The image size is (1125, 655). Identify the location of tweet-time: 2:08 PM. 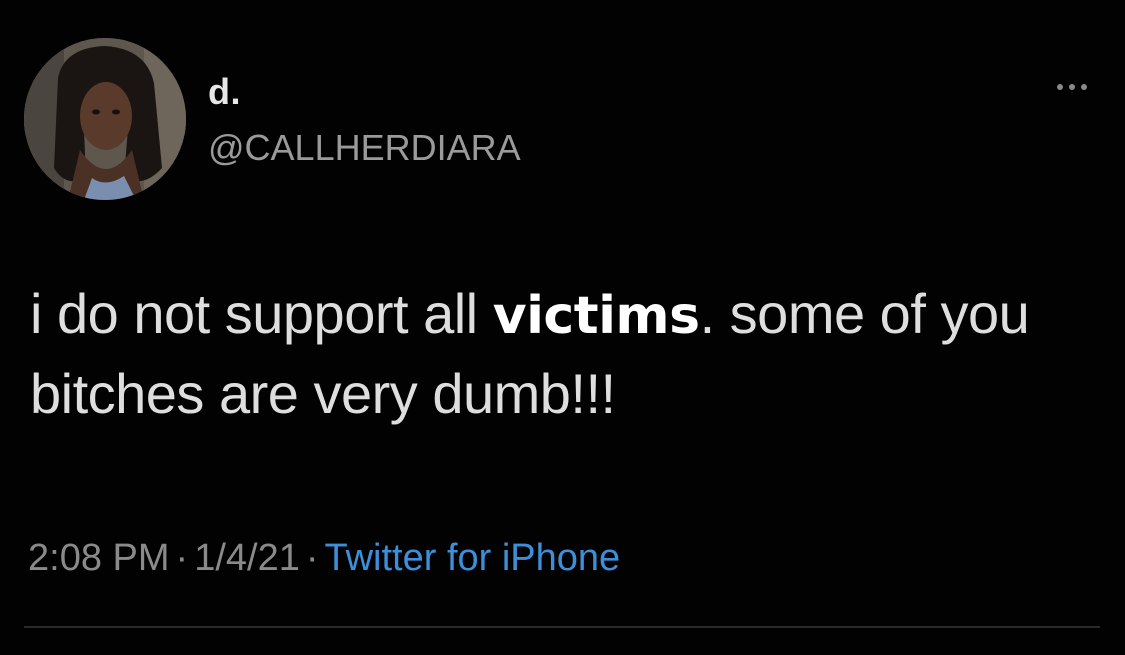
(99, 558).